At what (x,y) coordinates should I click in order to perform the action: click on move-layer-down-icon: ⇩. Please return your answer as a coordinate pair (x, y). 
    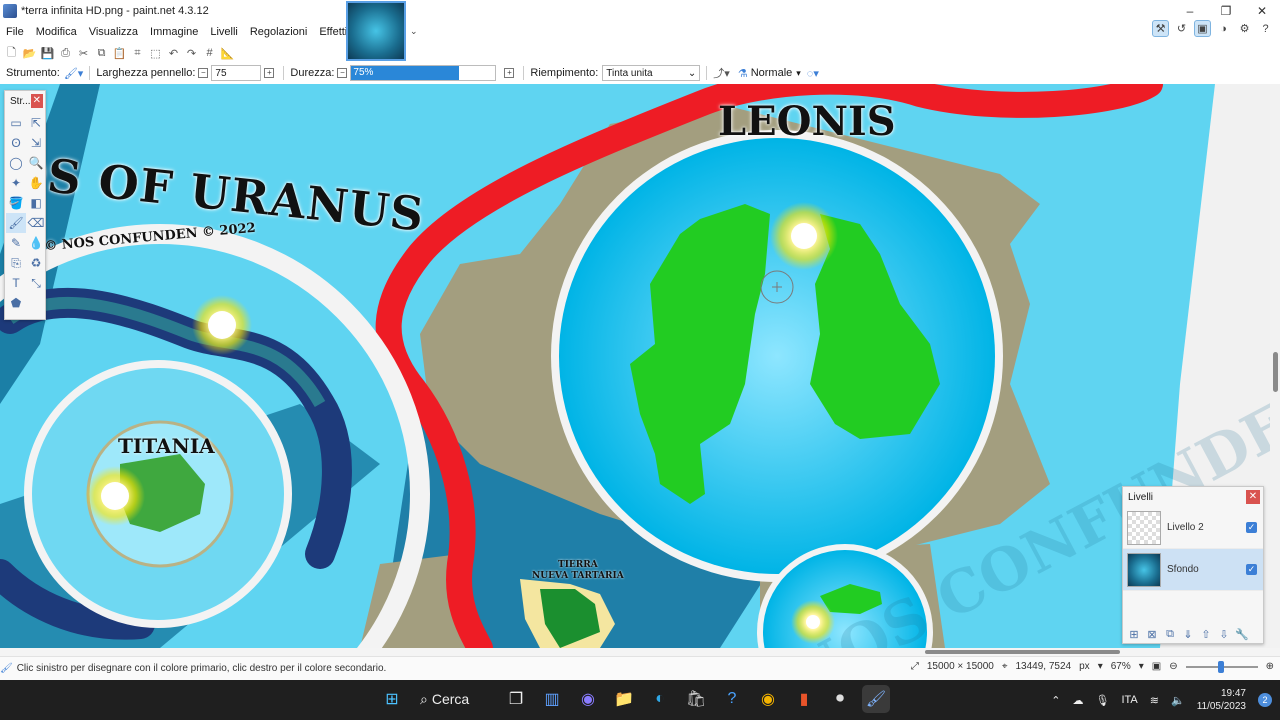
    Looking at the image, I should click on (1224, 634).